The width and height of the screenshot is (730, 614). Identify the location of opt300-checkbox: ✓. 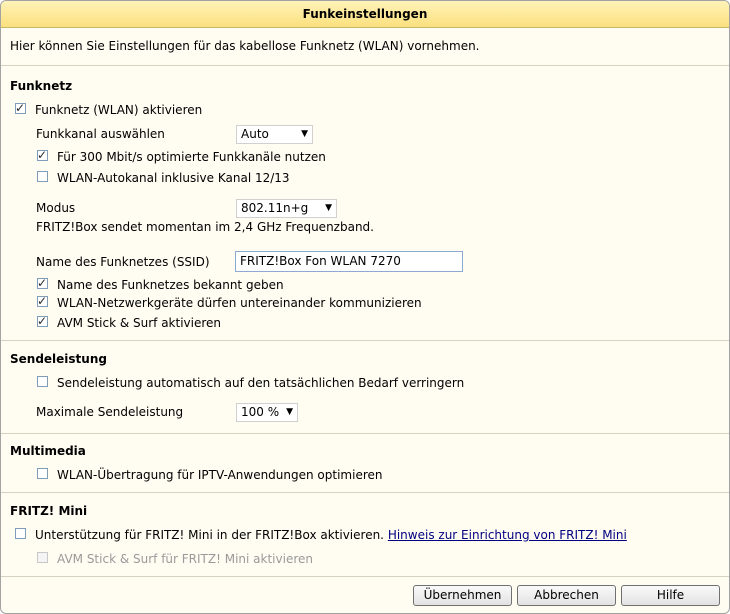
(42, 155).